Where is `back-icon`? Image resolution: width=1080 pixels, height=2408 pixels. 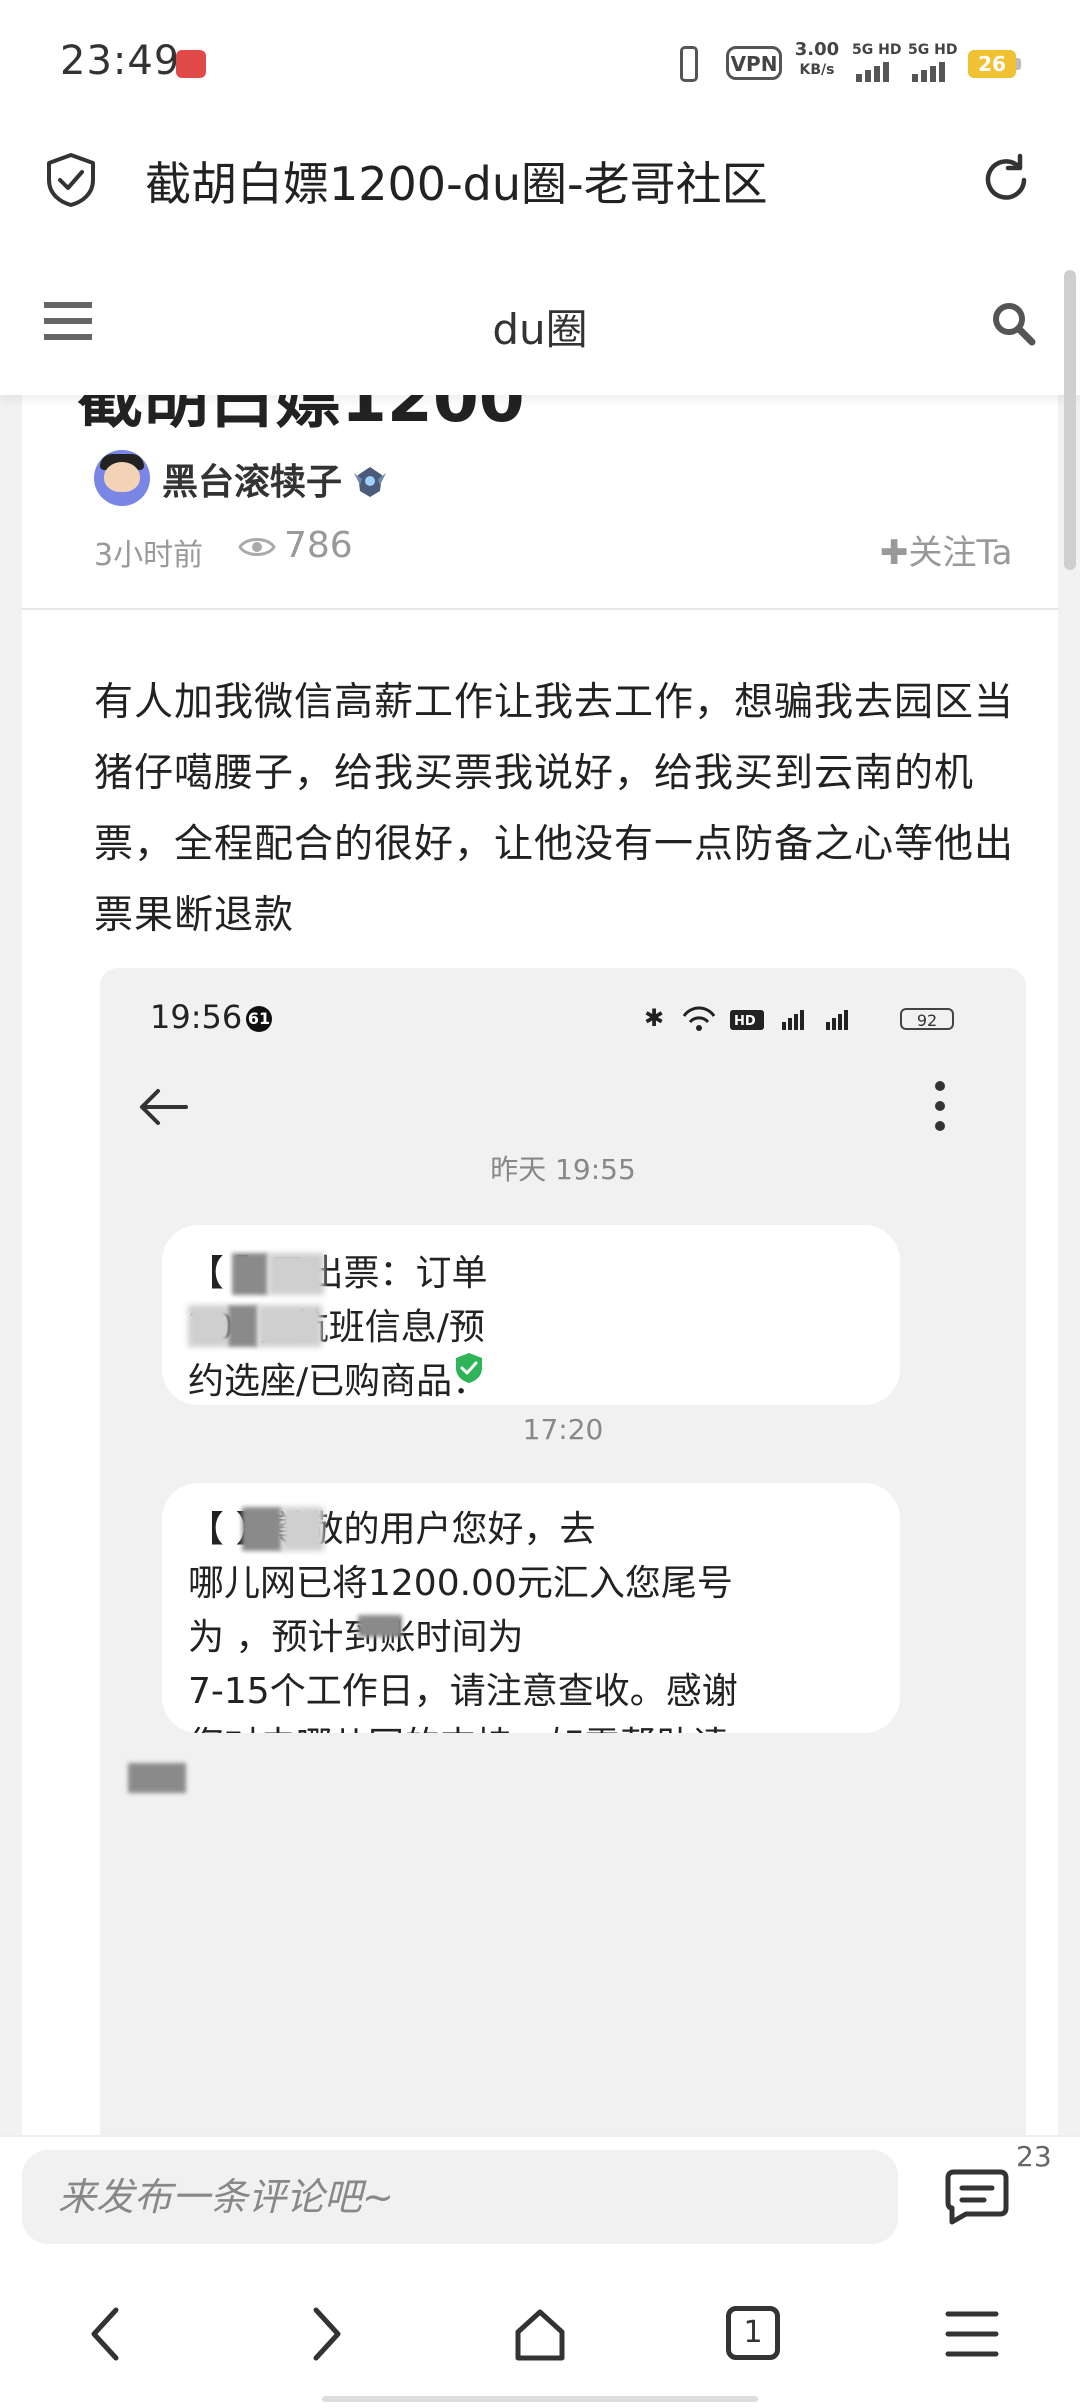
back-icon is located at coordinates (108, 2334).